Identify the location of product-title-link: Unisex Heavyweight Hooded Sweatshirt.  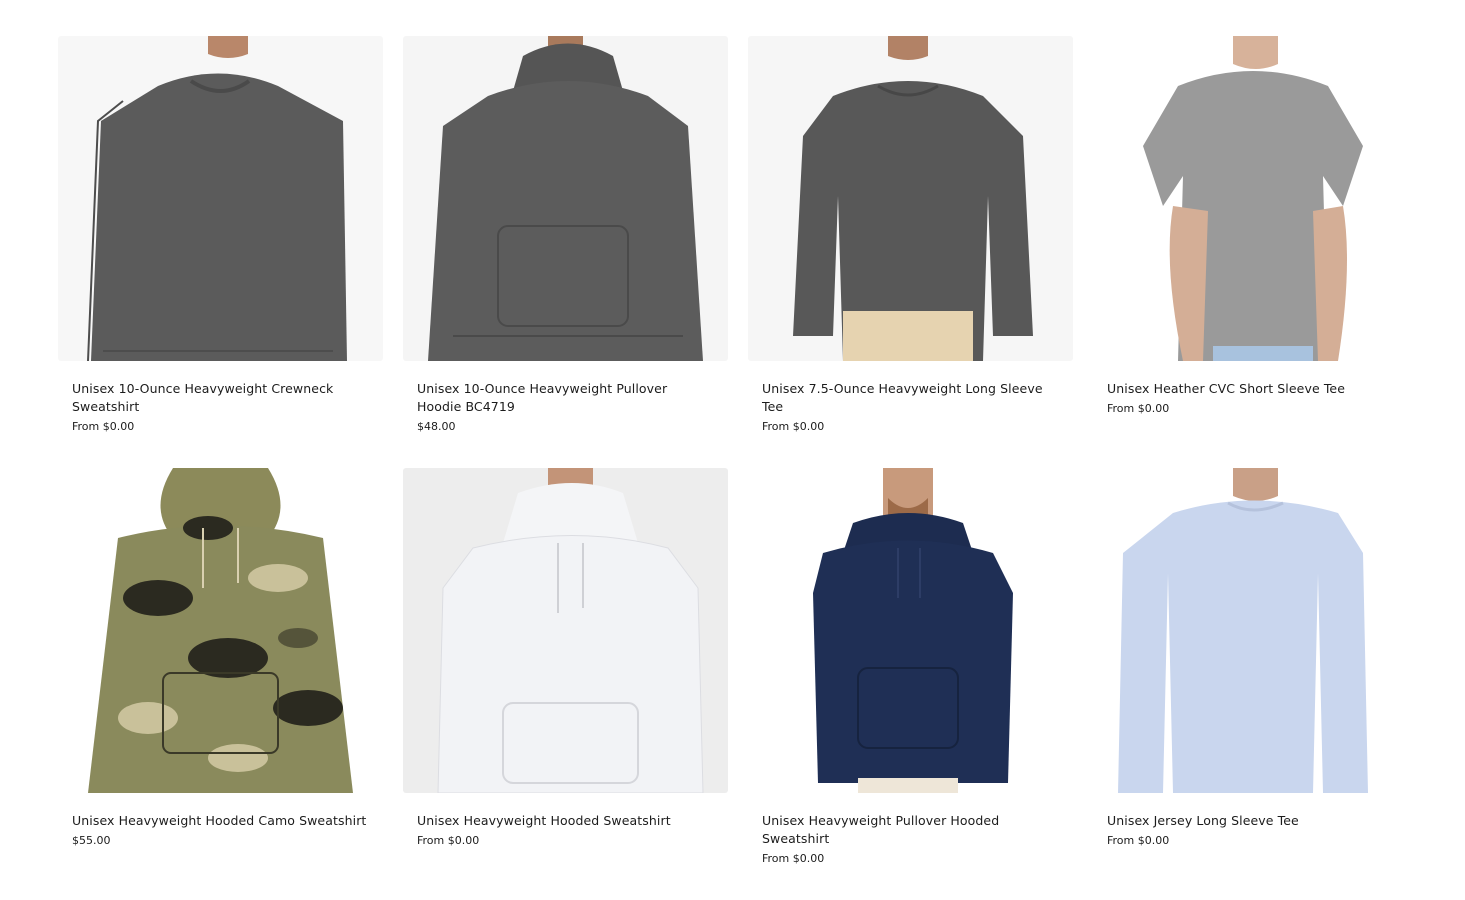
(565, 821).